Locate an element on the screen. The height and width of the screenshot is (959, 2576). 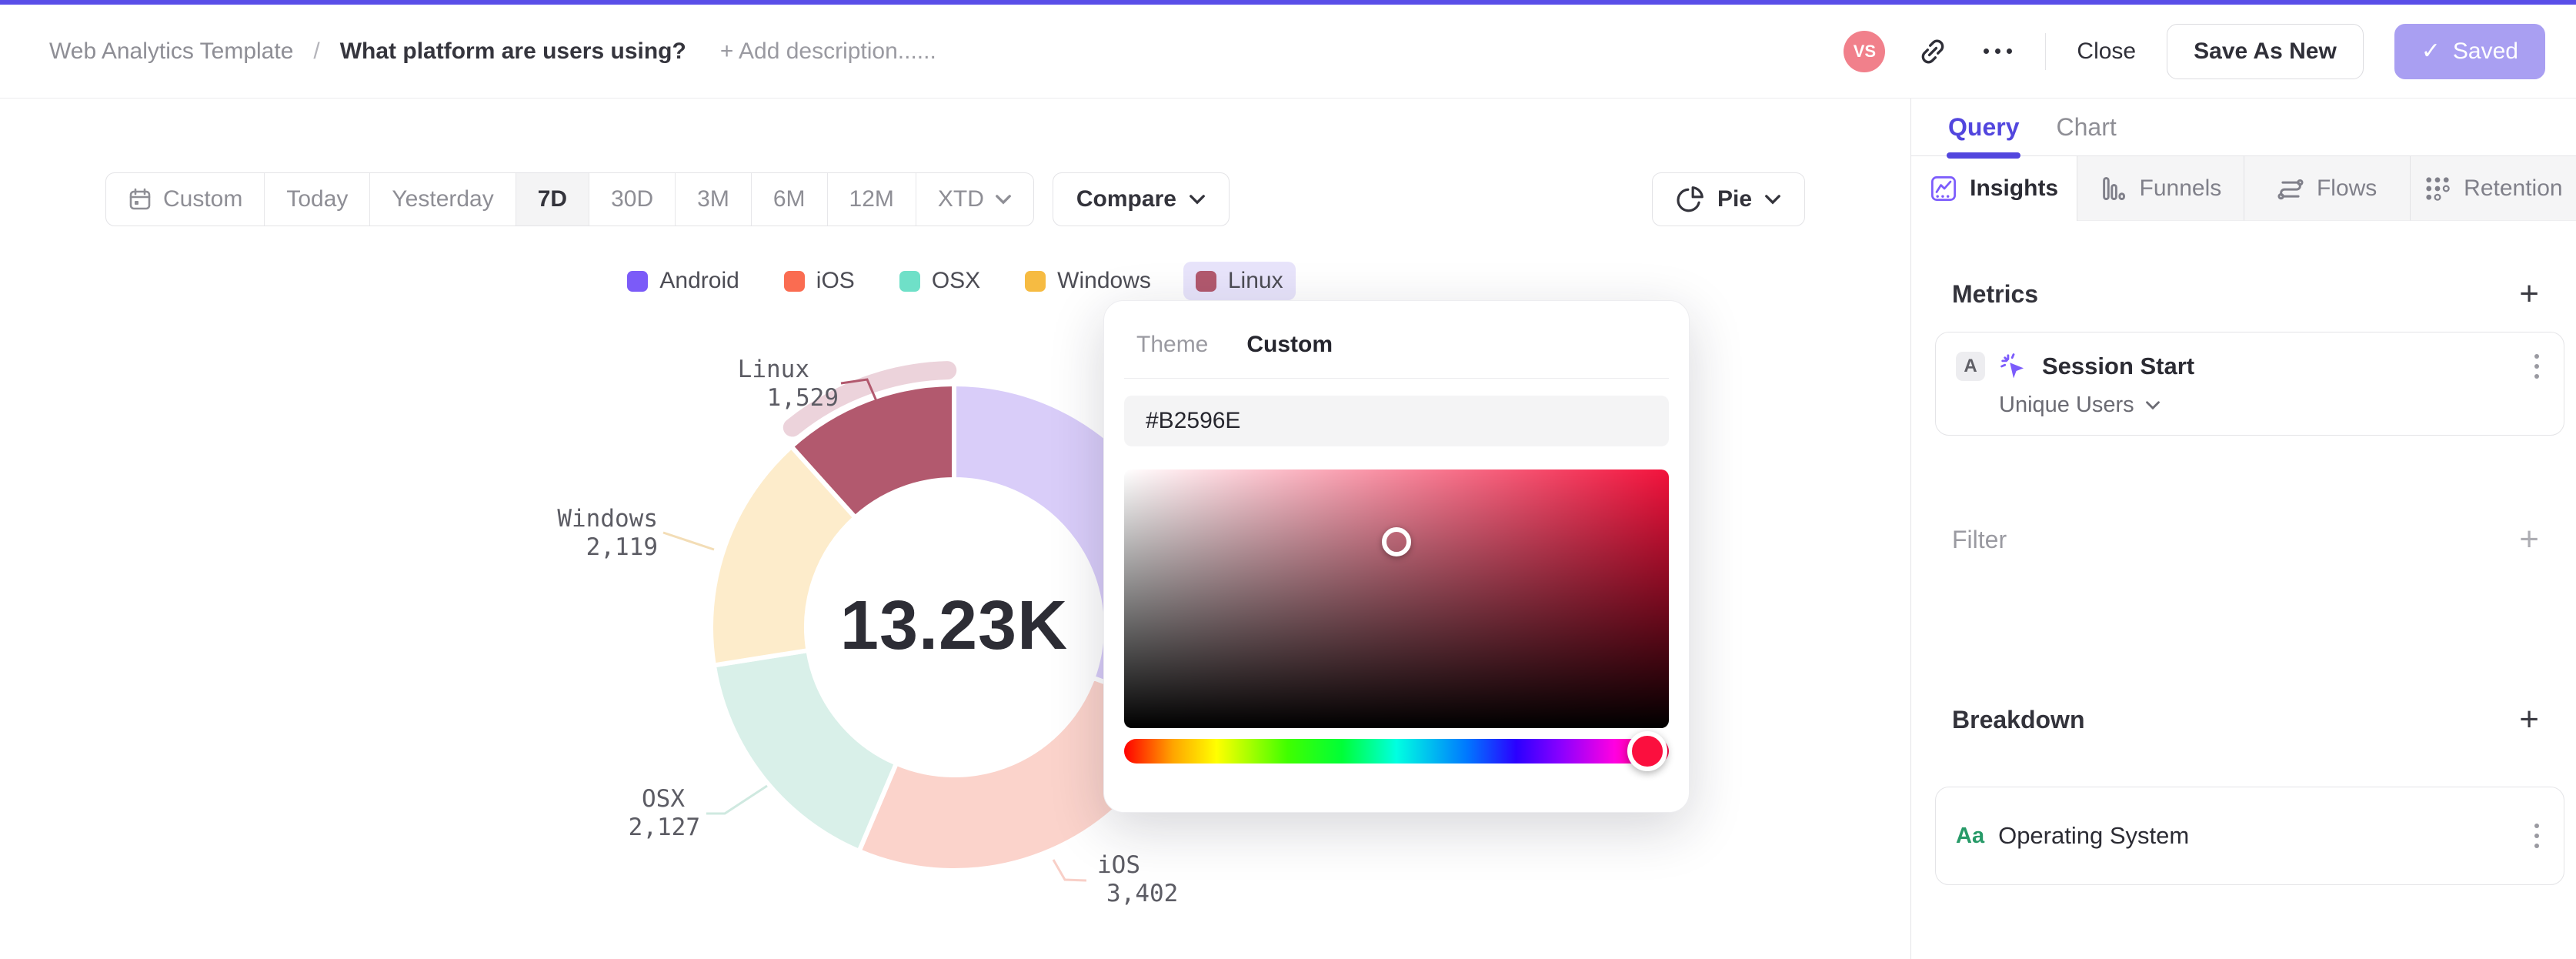
slice-label-ios: iOS 3,402 is located at coordinates (1138, 879).